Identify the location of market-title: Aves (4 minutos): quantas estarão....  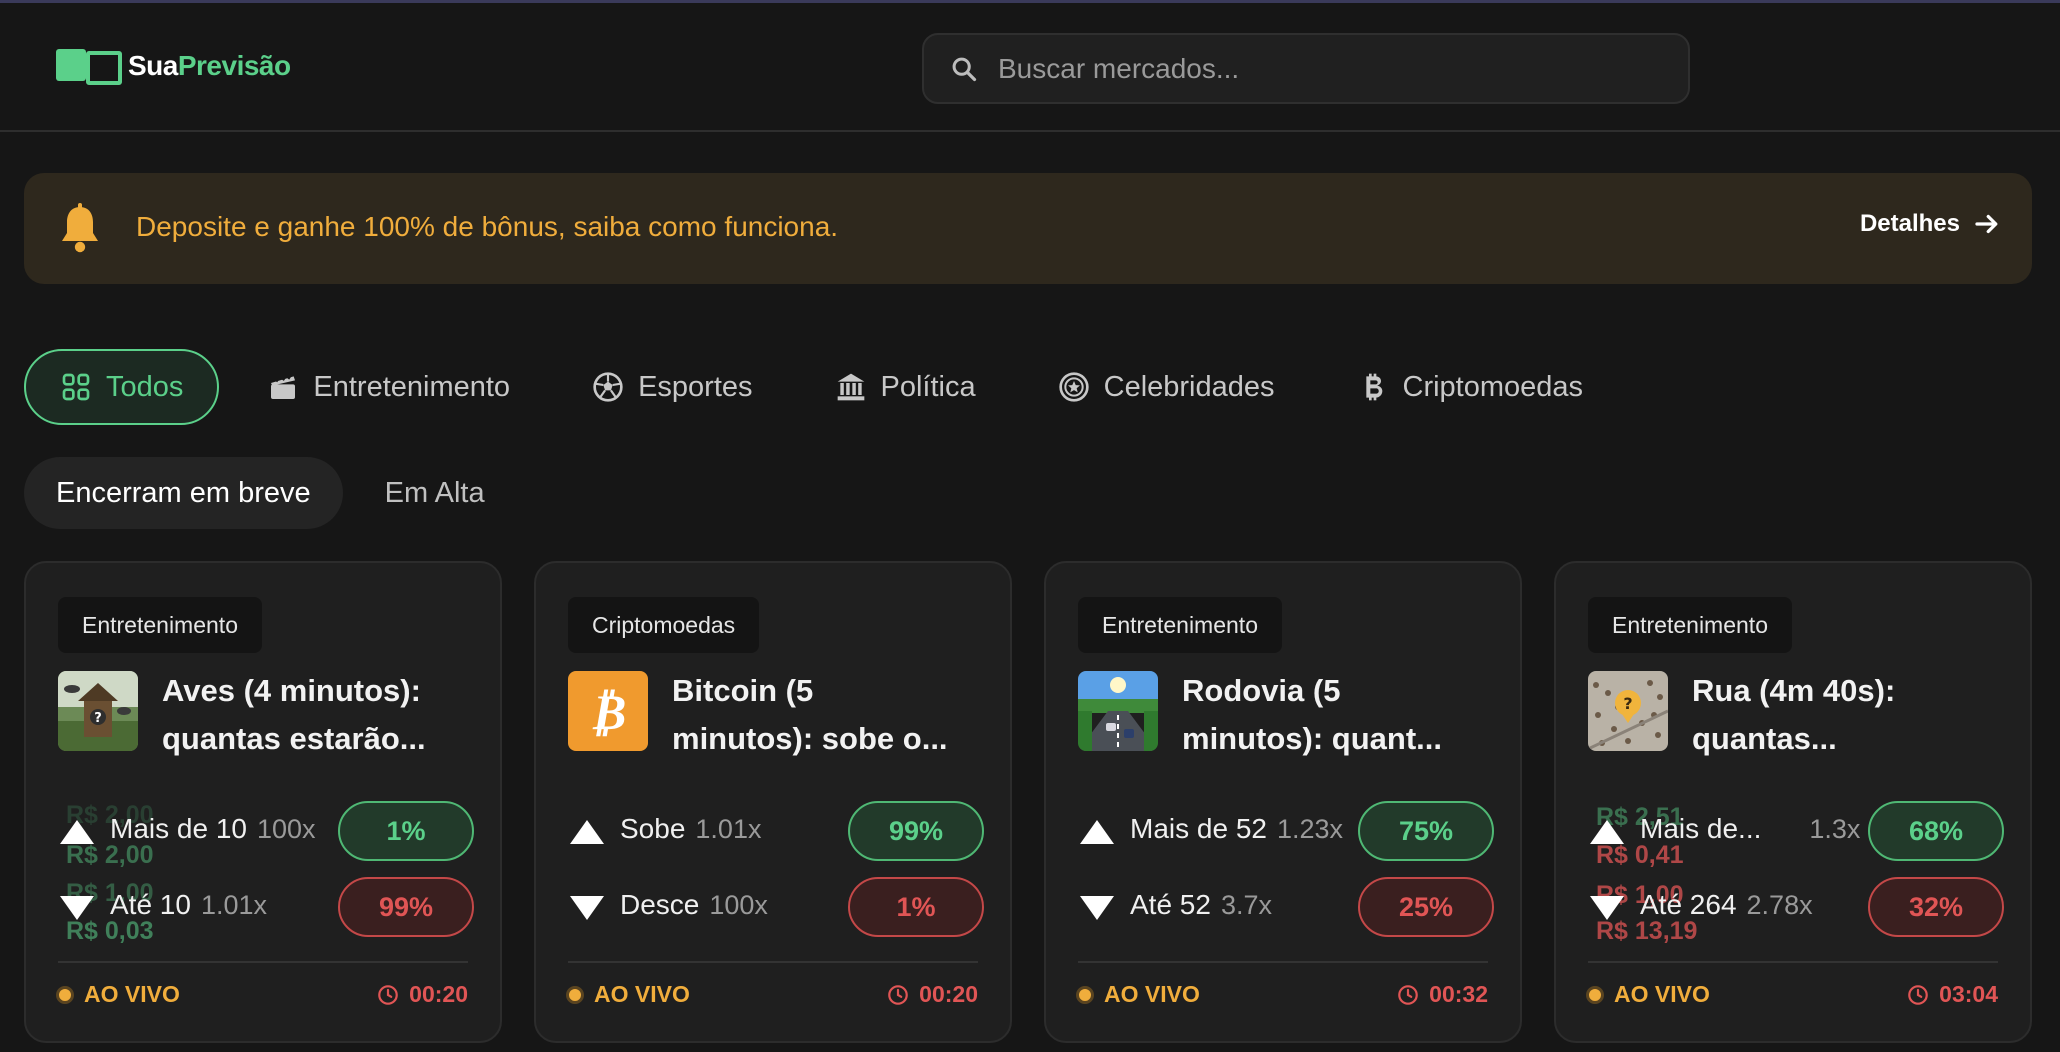
(317, 715).